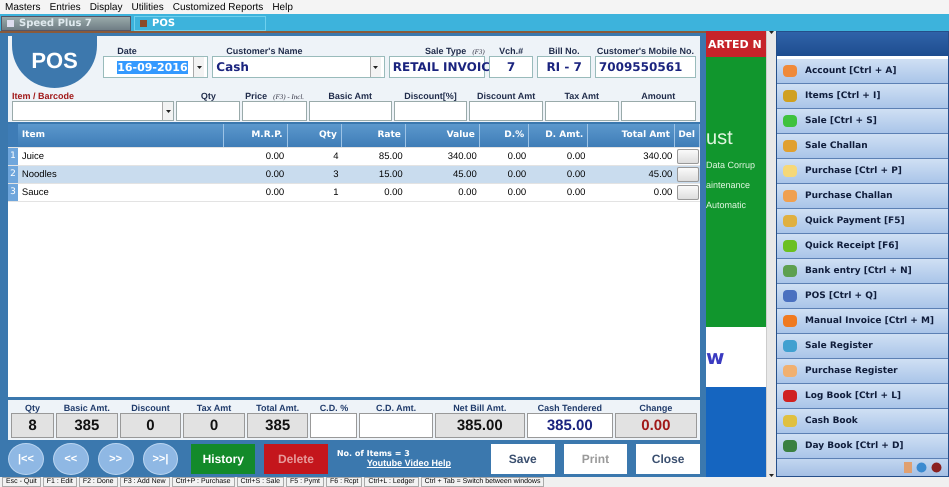  I want to click on field-label: Discount[%], so click(430, 96).